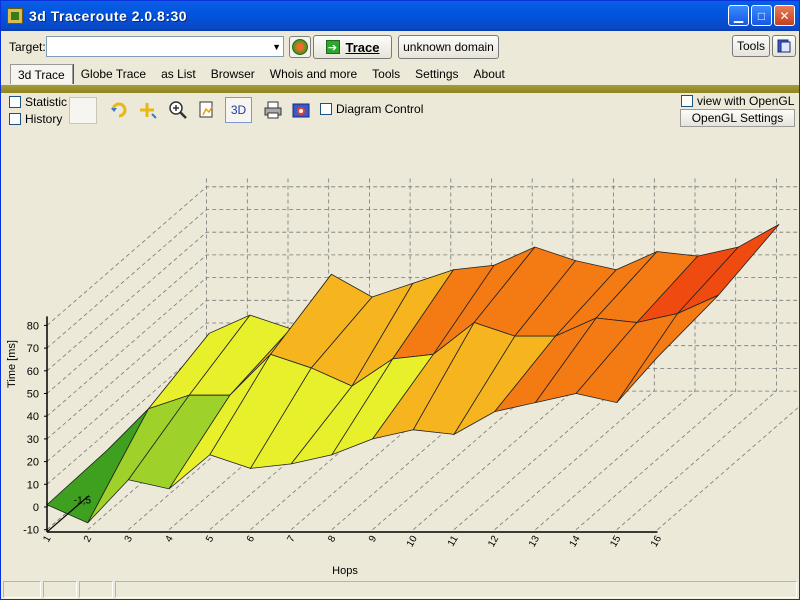  I want to click on x-tick-label: 16, so click(656, 542).